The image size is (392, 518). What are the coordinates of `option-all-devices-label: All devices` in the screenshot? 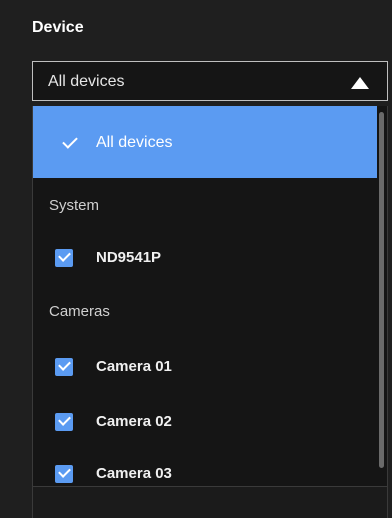 It's located at (134, 142).